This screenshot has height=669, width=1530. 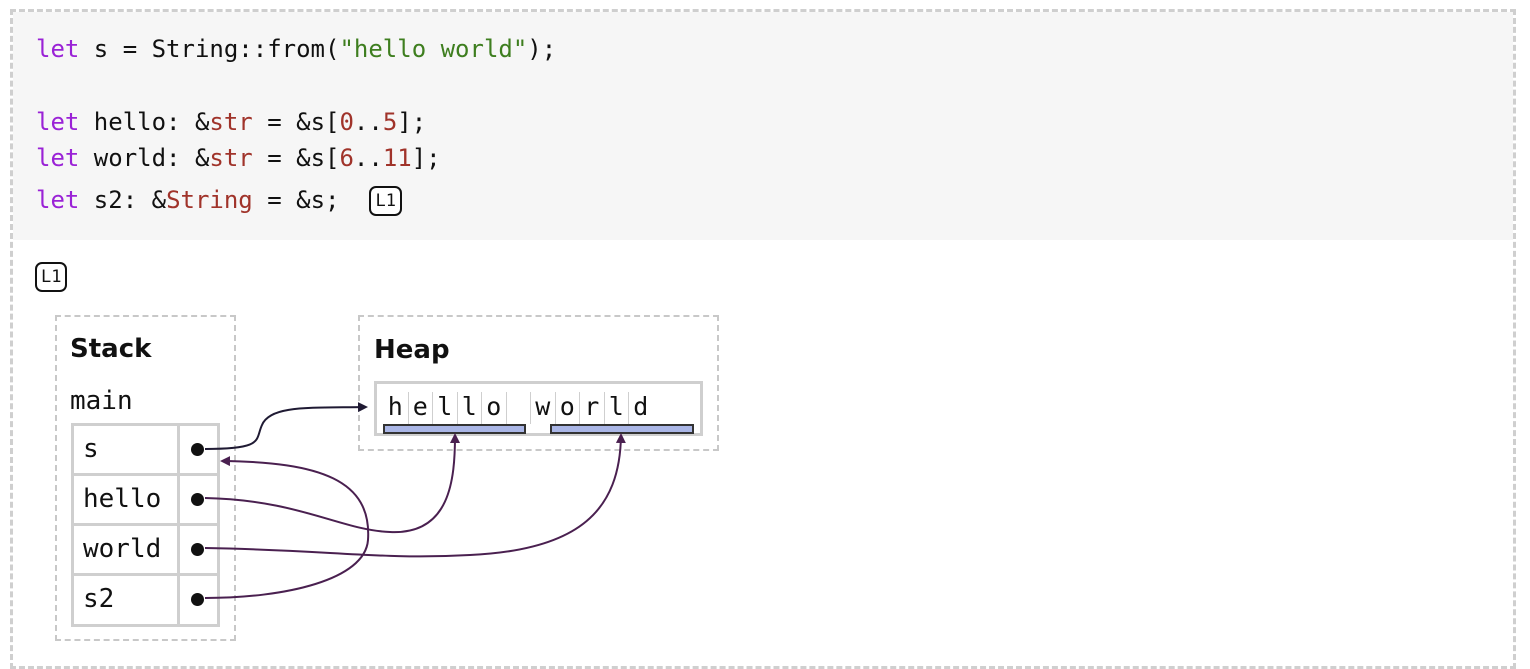 What do you see at coordinates (542, 408) in the screenshot?
I see `heap-char: w` at bounding box center [542, 408].